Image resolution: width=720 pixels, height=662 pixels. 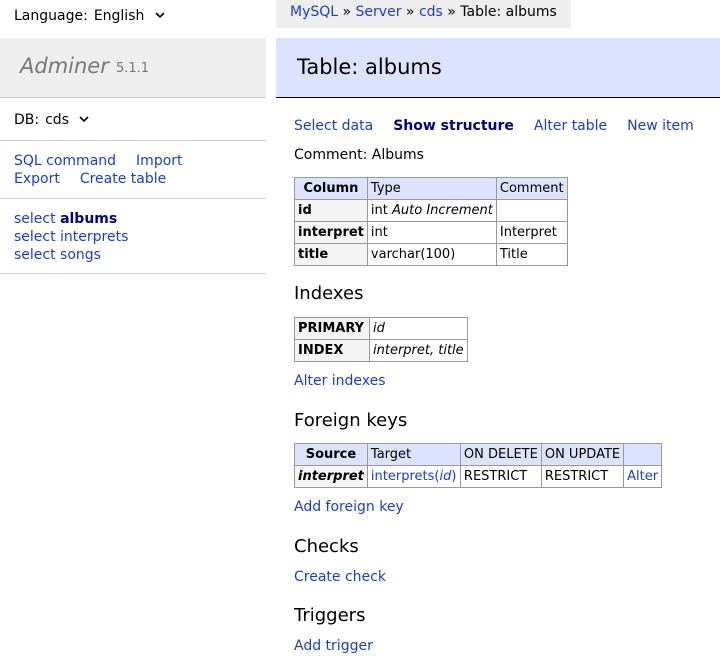 I want to click on table-link-interprets: select interprets, so click(x=71, y=237).